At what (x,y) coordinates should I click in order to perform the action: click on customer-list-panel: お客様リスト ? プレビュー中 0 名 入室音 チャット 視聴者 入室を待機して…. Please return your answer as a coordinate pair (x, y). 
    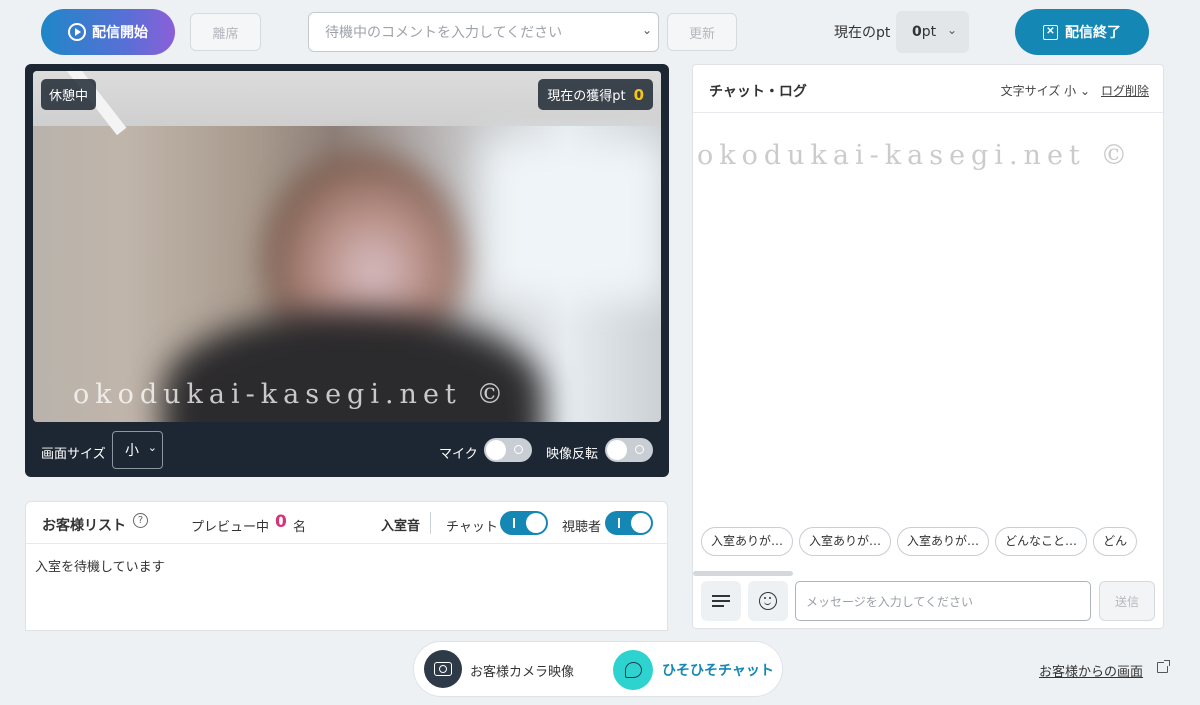
    Looking at the image, I should click on (346, 566).